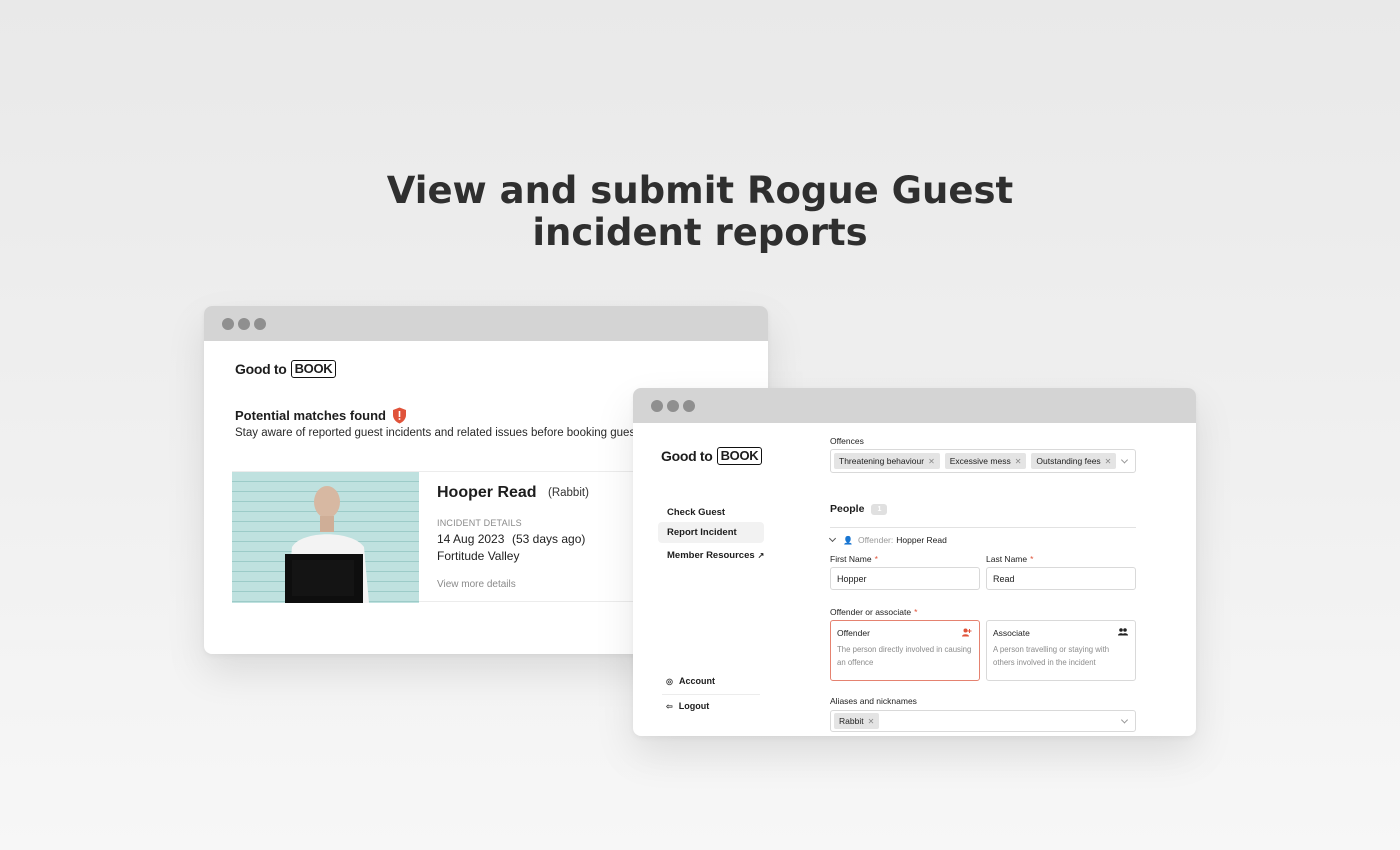 Image resolution: width=1400 pixels, height=850 pixels. Describe the element at coordinates (1068, 461) in the screenshot. I see `chip-label: Outstanding fees` at that location.